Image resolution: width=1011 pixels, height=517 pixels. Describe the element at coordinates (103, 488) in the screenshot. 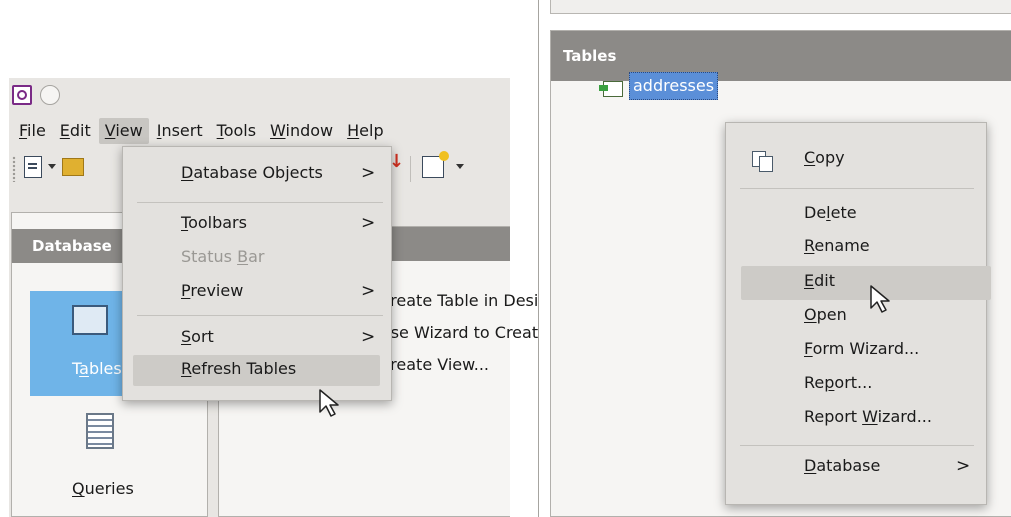

I see `queries-label: Queries` at that location.